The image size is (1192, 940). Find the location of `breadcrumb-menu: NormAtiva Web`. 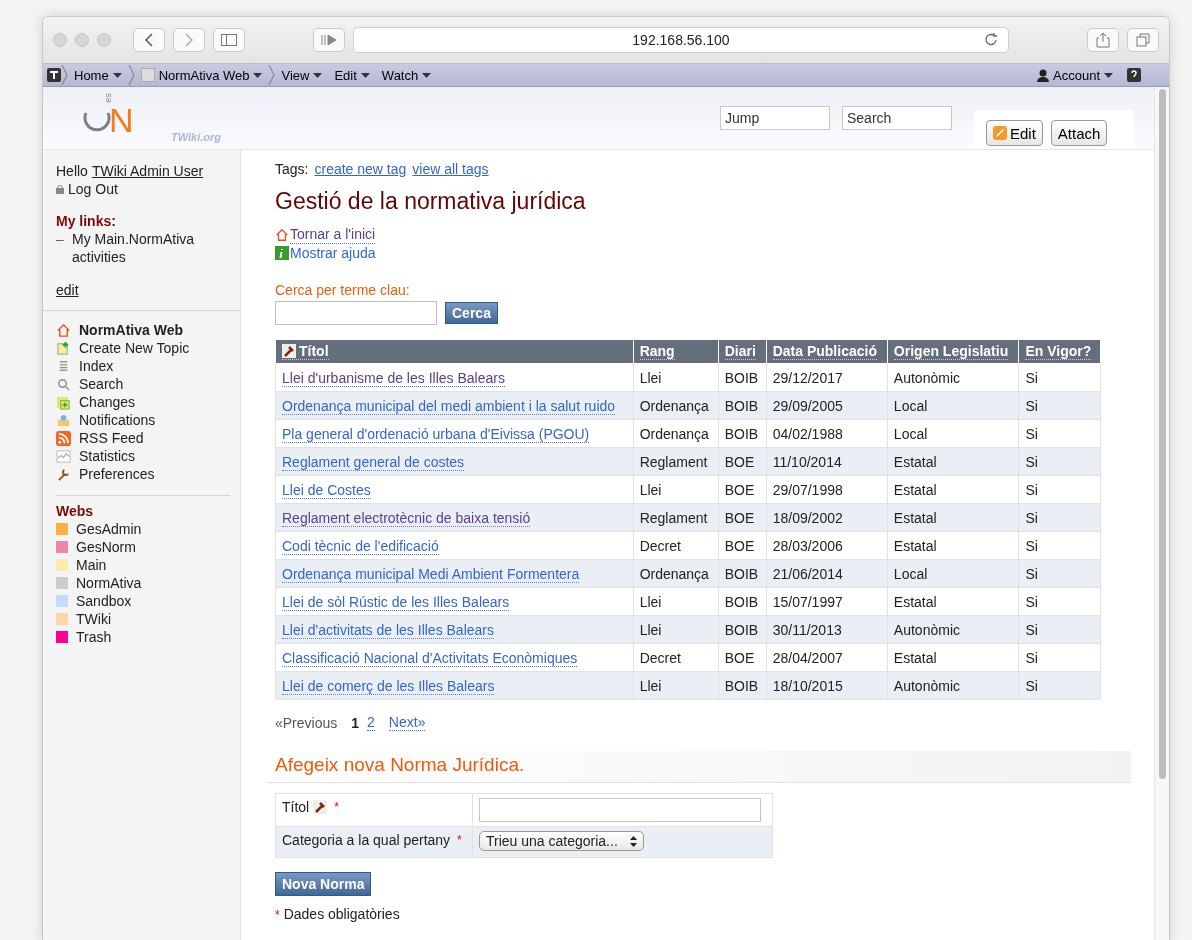

breadcrumb-menu: NormAtiva Web is located at coordinates (201, 75).